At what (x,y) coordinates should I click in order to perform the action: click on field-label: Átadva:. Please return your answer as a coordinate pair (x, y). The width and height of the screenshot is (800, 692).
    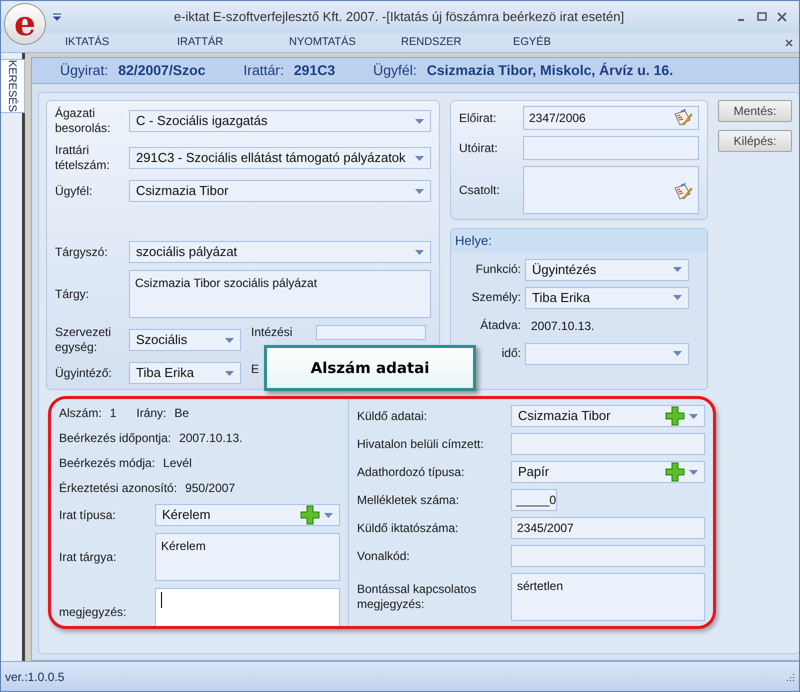
    Looking at the image, I should click on (500, 325).